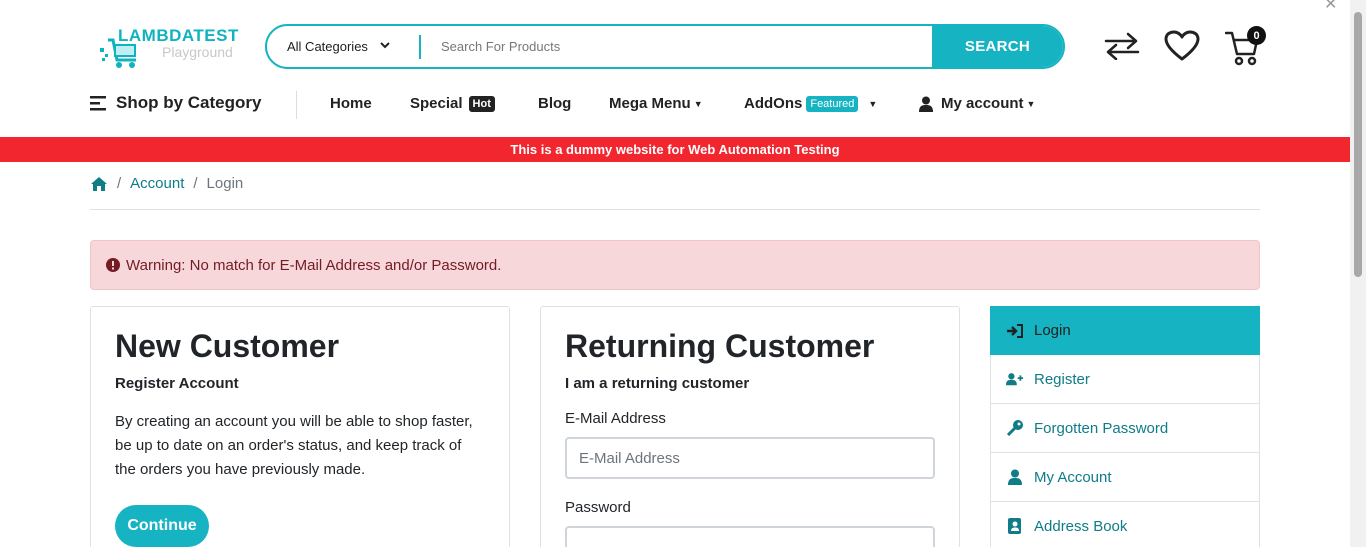 The image size is (1366, 547). What do you see at coordinates (1015, 379) in the screenshot?
I see `user-plus-icon` at bounding box center [1015, 379].